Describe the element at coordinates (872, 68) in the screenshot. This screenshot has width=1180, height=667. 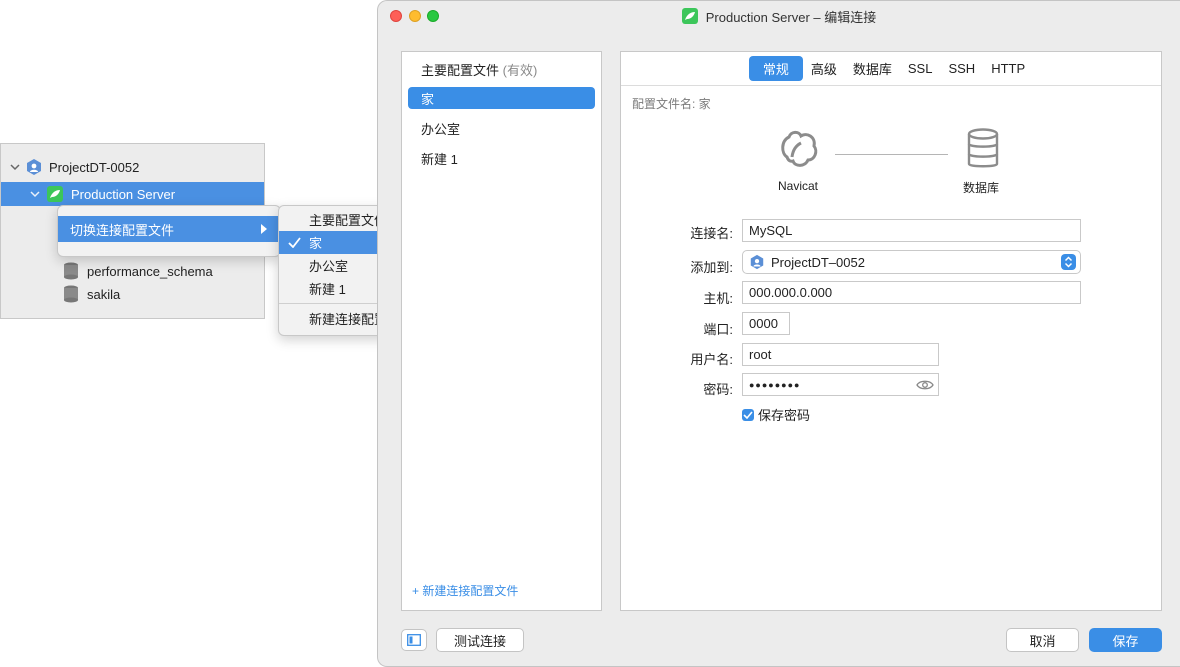
I see `tab-databases: 数据库` at that location.